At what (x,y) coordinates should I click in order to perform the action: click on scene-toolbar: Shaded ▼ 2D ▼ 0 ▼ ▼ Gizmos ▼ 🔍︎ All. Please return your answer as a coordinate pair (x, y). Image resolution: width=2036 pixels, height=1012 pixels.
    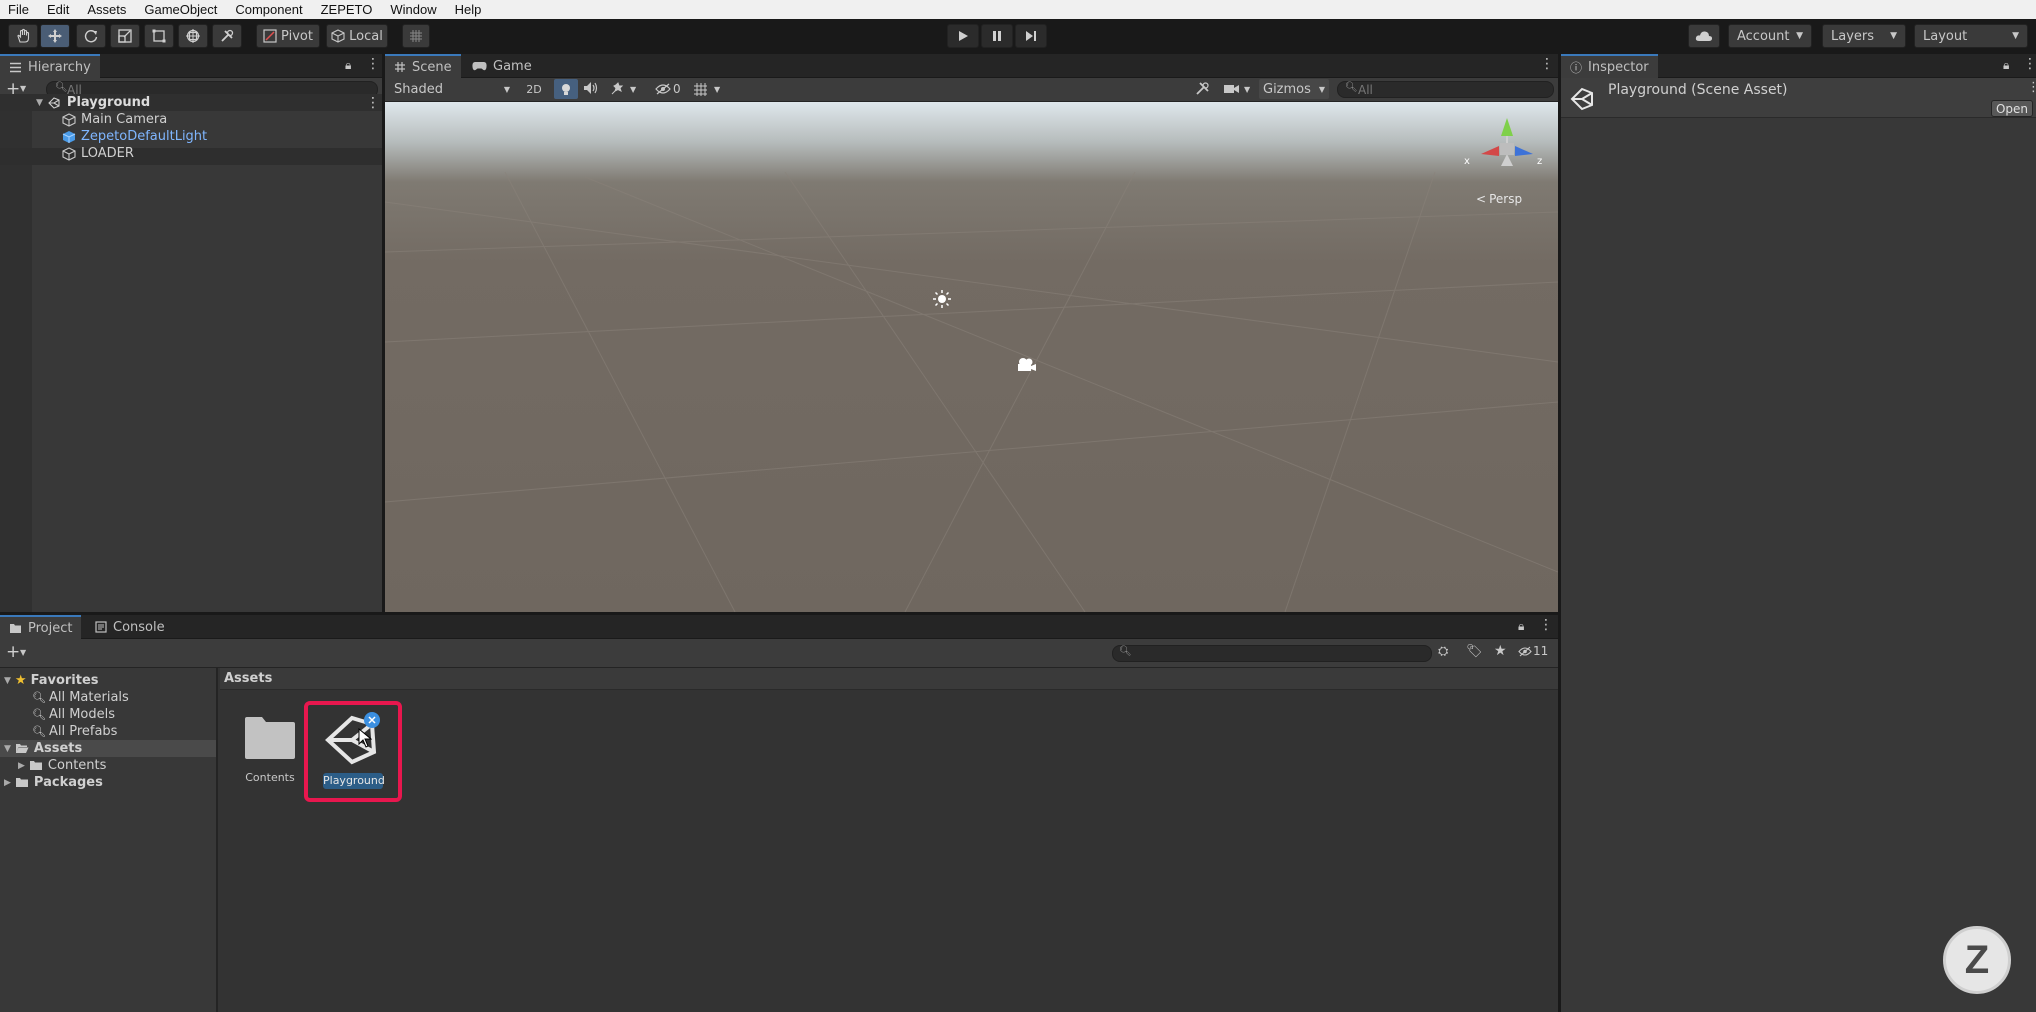
    Looking at the image, I should click on (971, 90).